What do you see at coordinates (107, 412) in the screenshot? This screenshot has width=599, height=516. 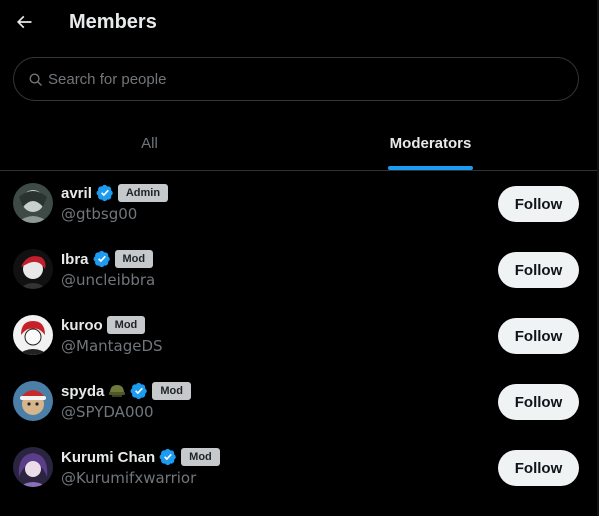 I see `member-handle: @SPYDA000` at bounding box center [107, 412].